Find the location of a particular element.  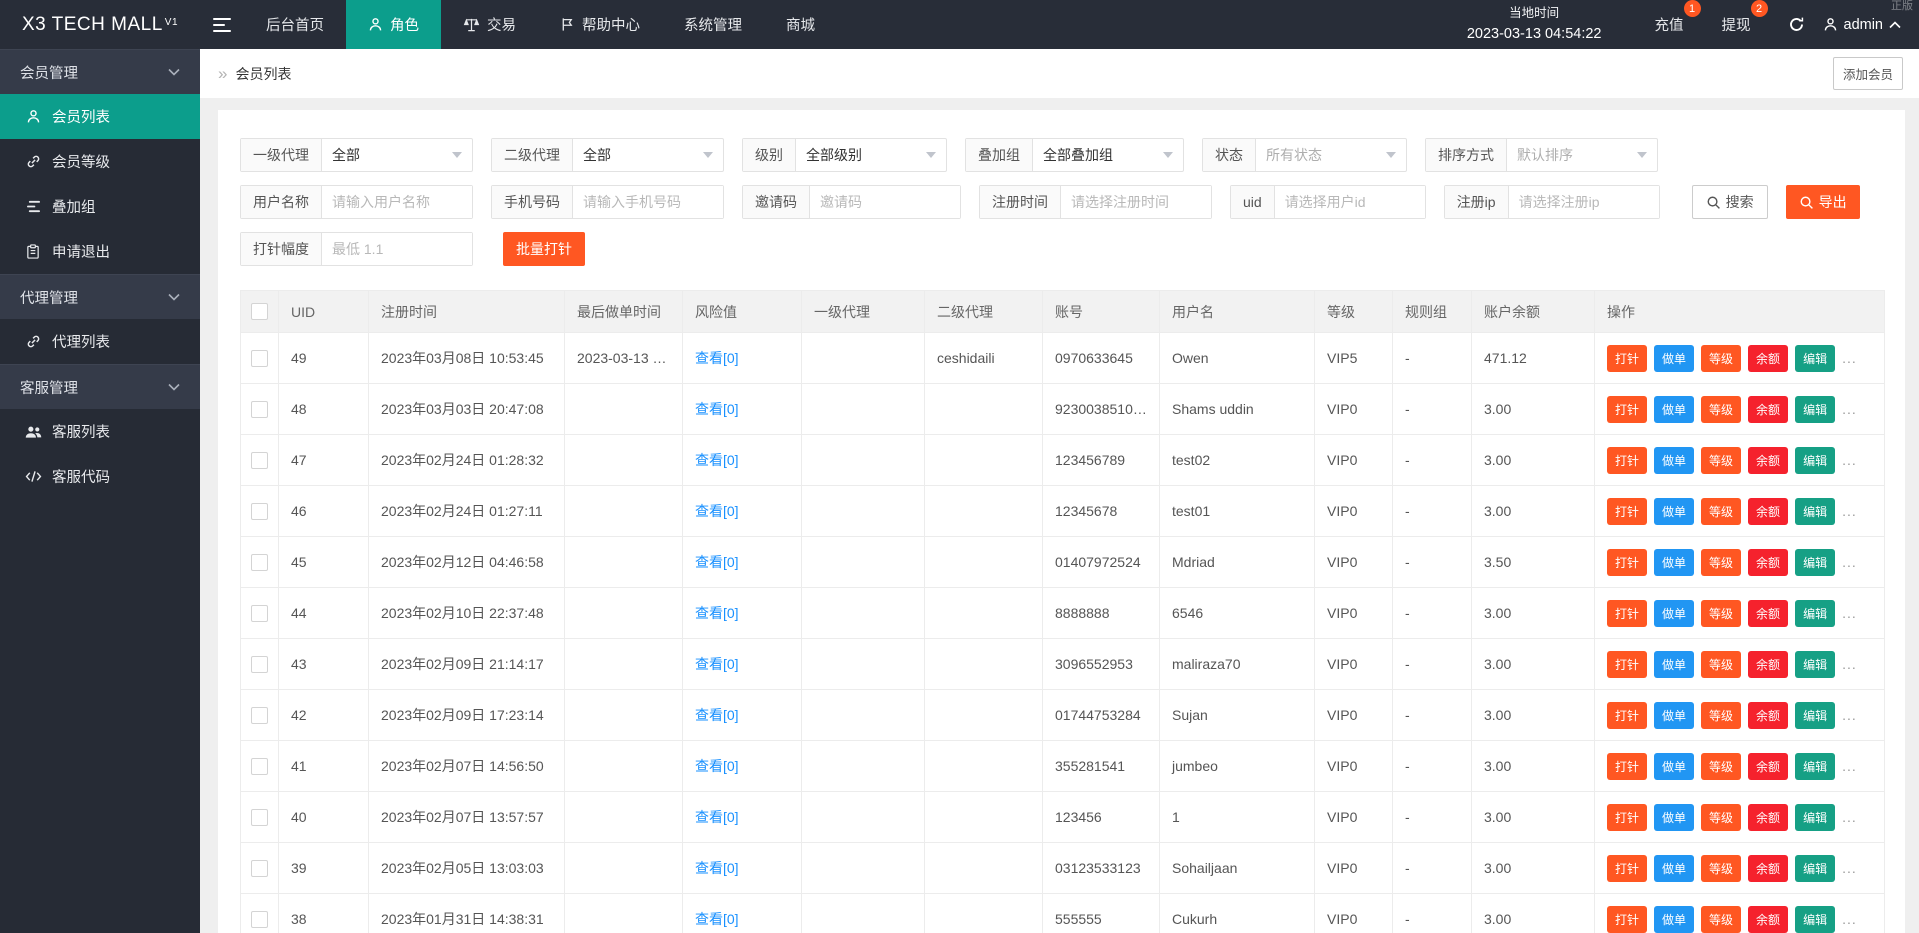

search-button: 搜索 is located at coordinates (1729, 202).